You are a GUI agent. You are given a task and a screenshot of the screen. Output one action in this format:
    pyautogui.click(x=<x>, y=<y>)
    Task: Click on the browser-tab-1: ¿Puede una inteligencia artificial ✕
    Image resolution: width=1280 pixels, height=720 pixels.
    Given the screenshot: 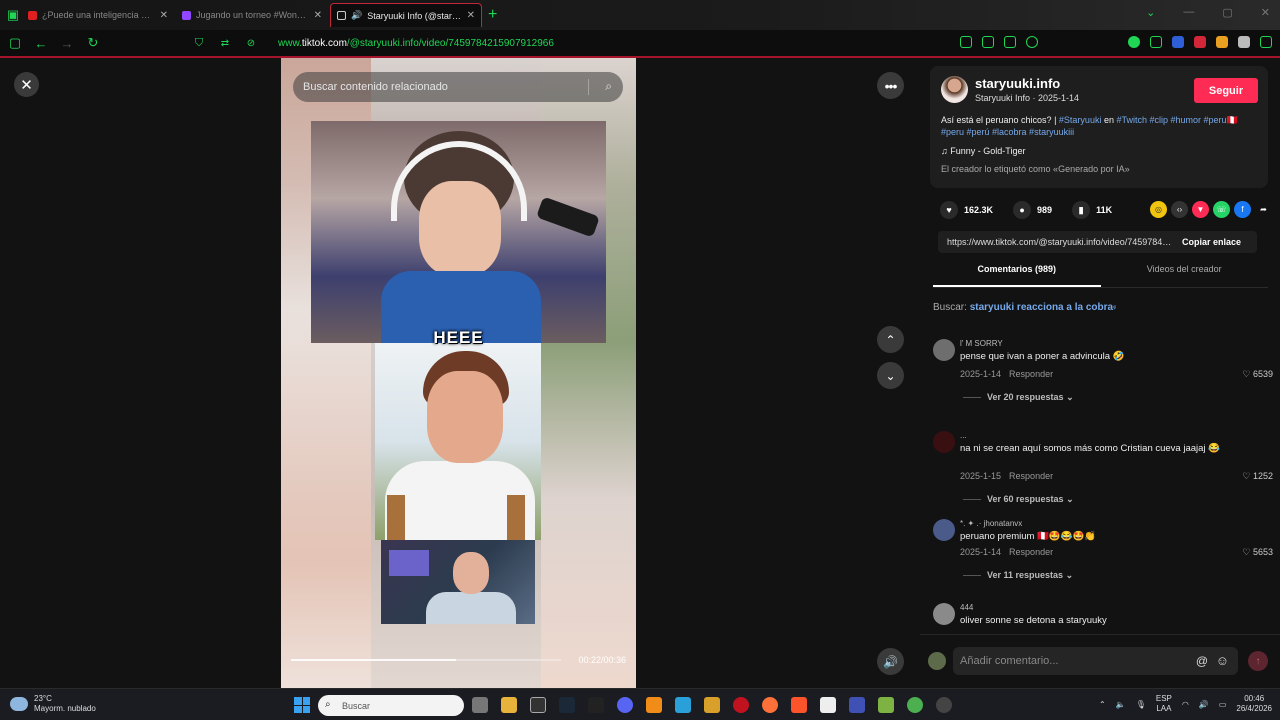 What is the action you would take?
    pyautogui.click(x=98, y=15)
    